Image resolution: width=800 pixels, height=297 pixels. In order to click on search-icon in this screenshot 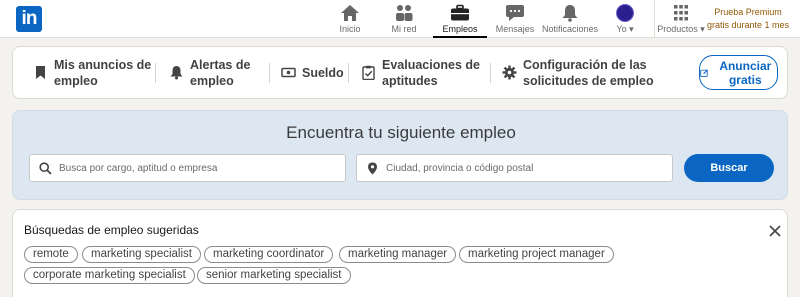, I will do `click(45, 168)`.